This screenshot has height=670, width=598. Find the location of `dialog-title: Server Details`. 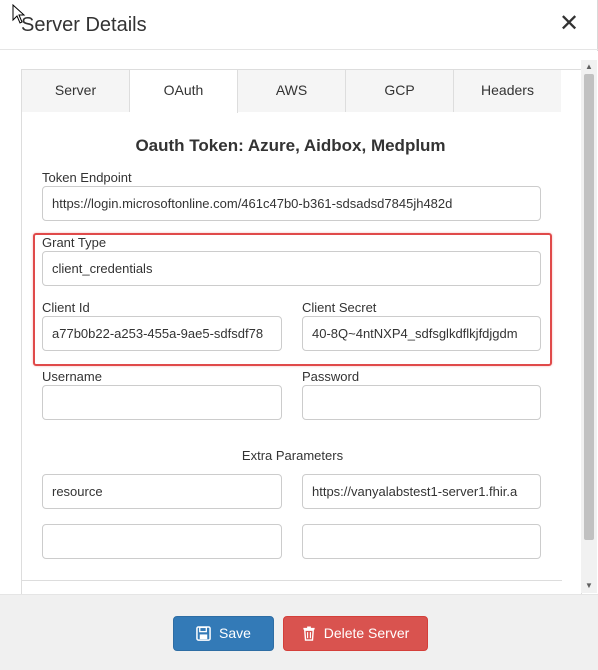

dialog-title: Server Details is located at coordinates (84, 25).